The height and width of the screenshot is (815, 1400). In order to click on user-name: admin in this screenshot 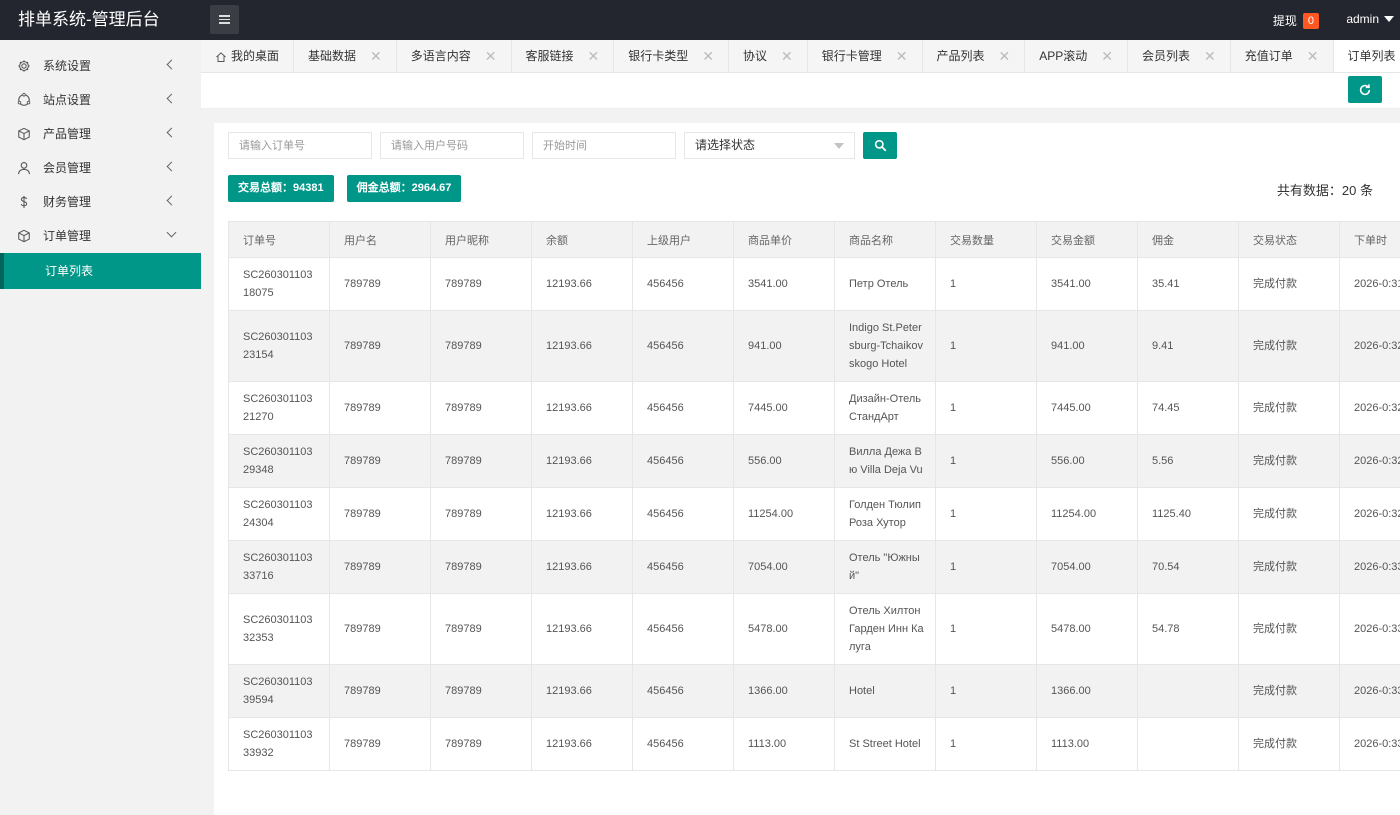, I will do `click(1362, 19)`.